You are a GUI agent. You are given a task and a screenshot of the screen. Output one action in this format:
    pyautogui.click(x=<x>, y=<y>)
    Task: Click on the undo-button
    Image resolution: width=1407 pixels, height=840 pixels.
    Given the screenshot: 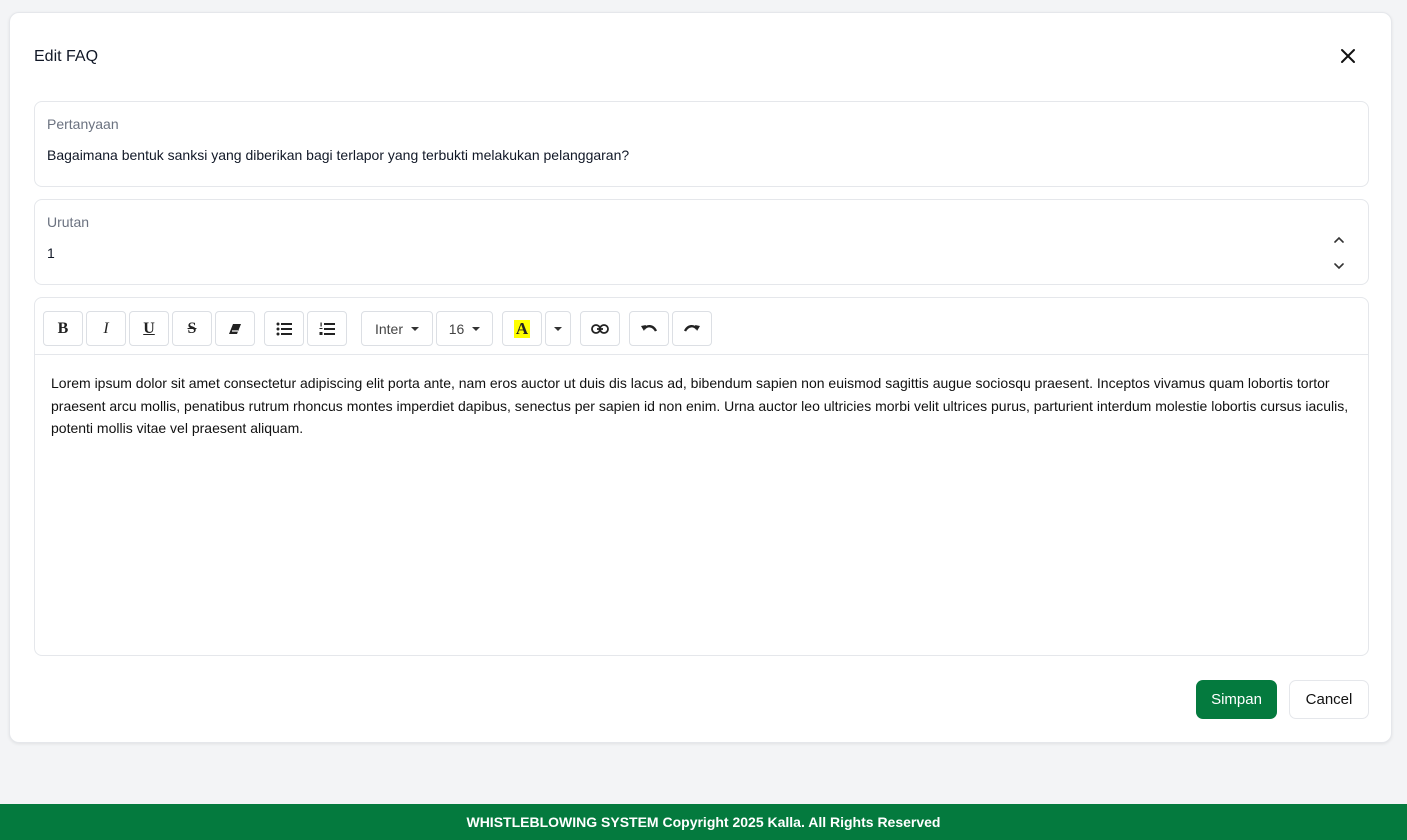 What is the action you would take?
    pyautogui.click(x=649, y=328)
    